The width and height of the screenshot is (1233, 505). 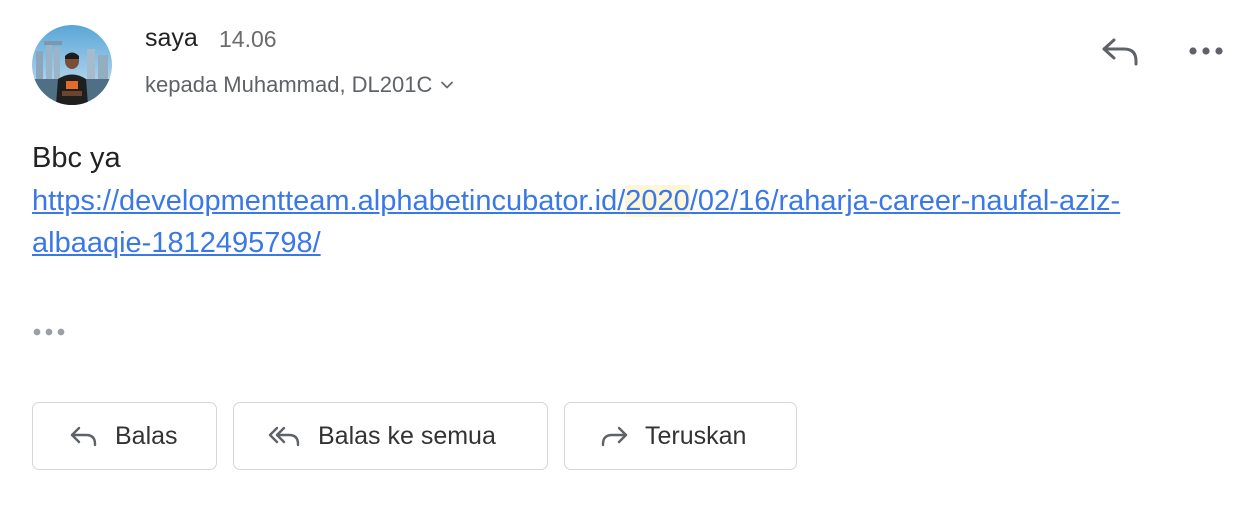 I want to click on show-quoted-text-button, so click(x=52, y=332).